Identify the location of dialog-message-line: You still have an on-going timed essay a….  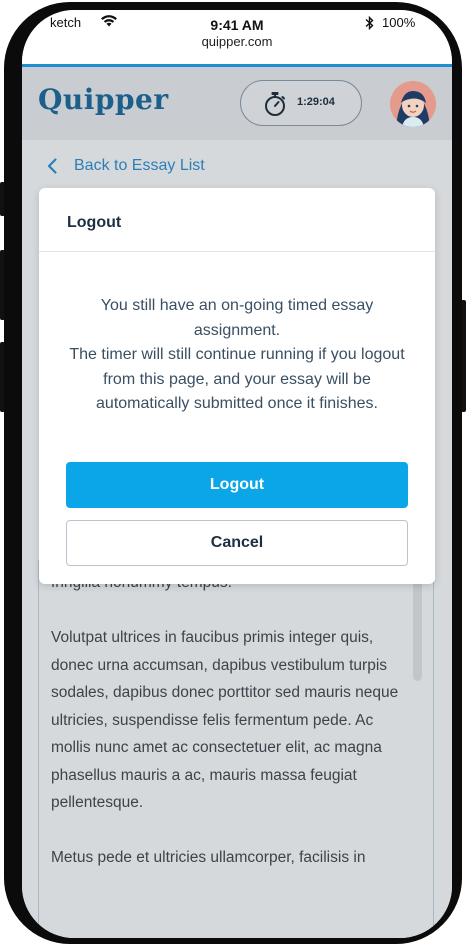
(237, 318).